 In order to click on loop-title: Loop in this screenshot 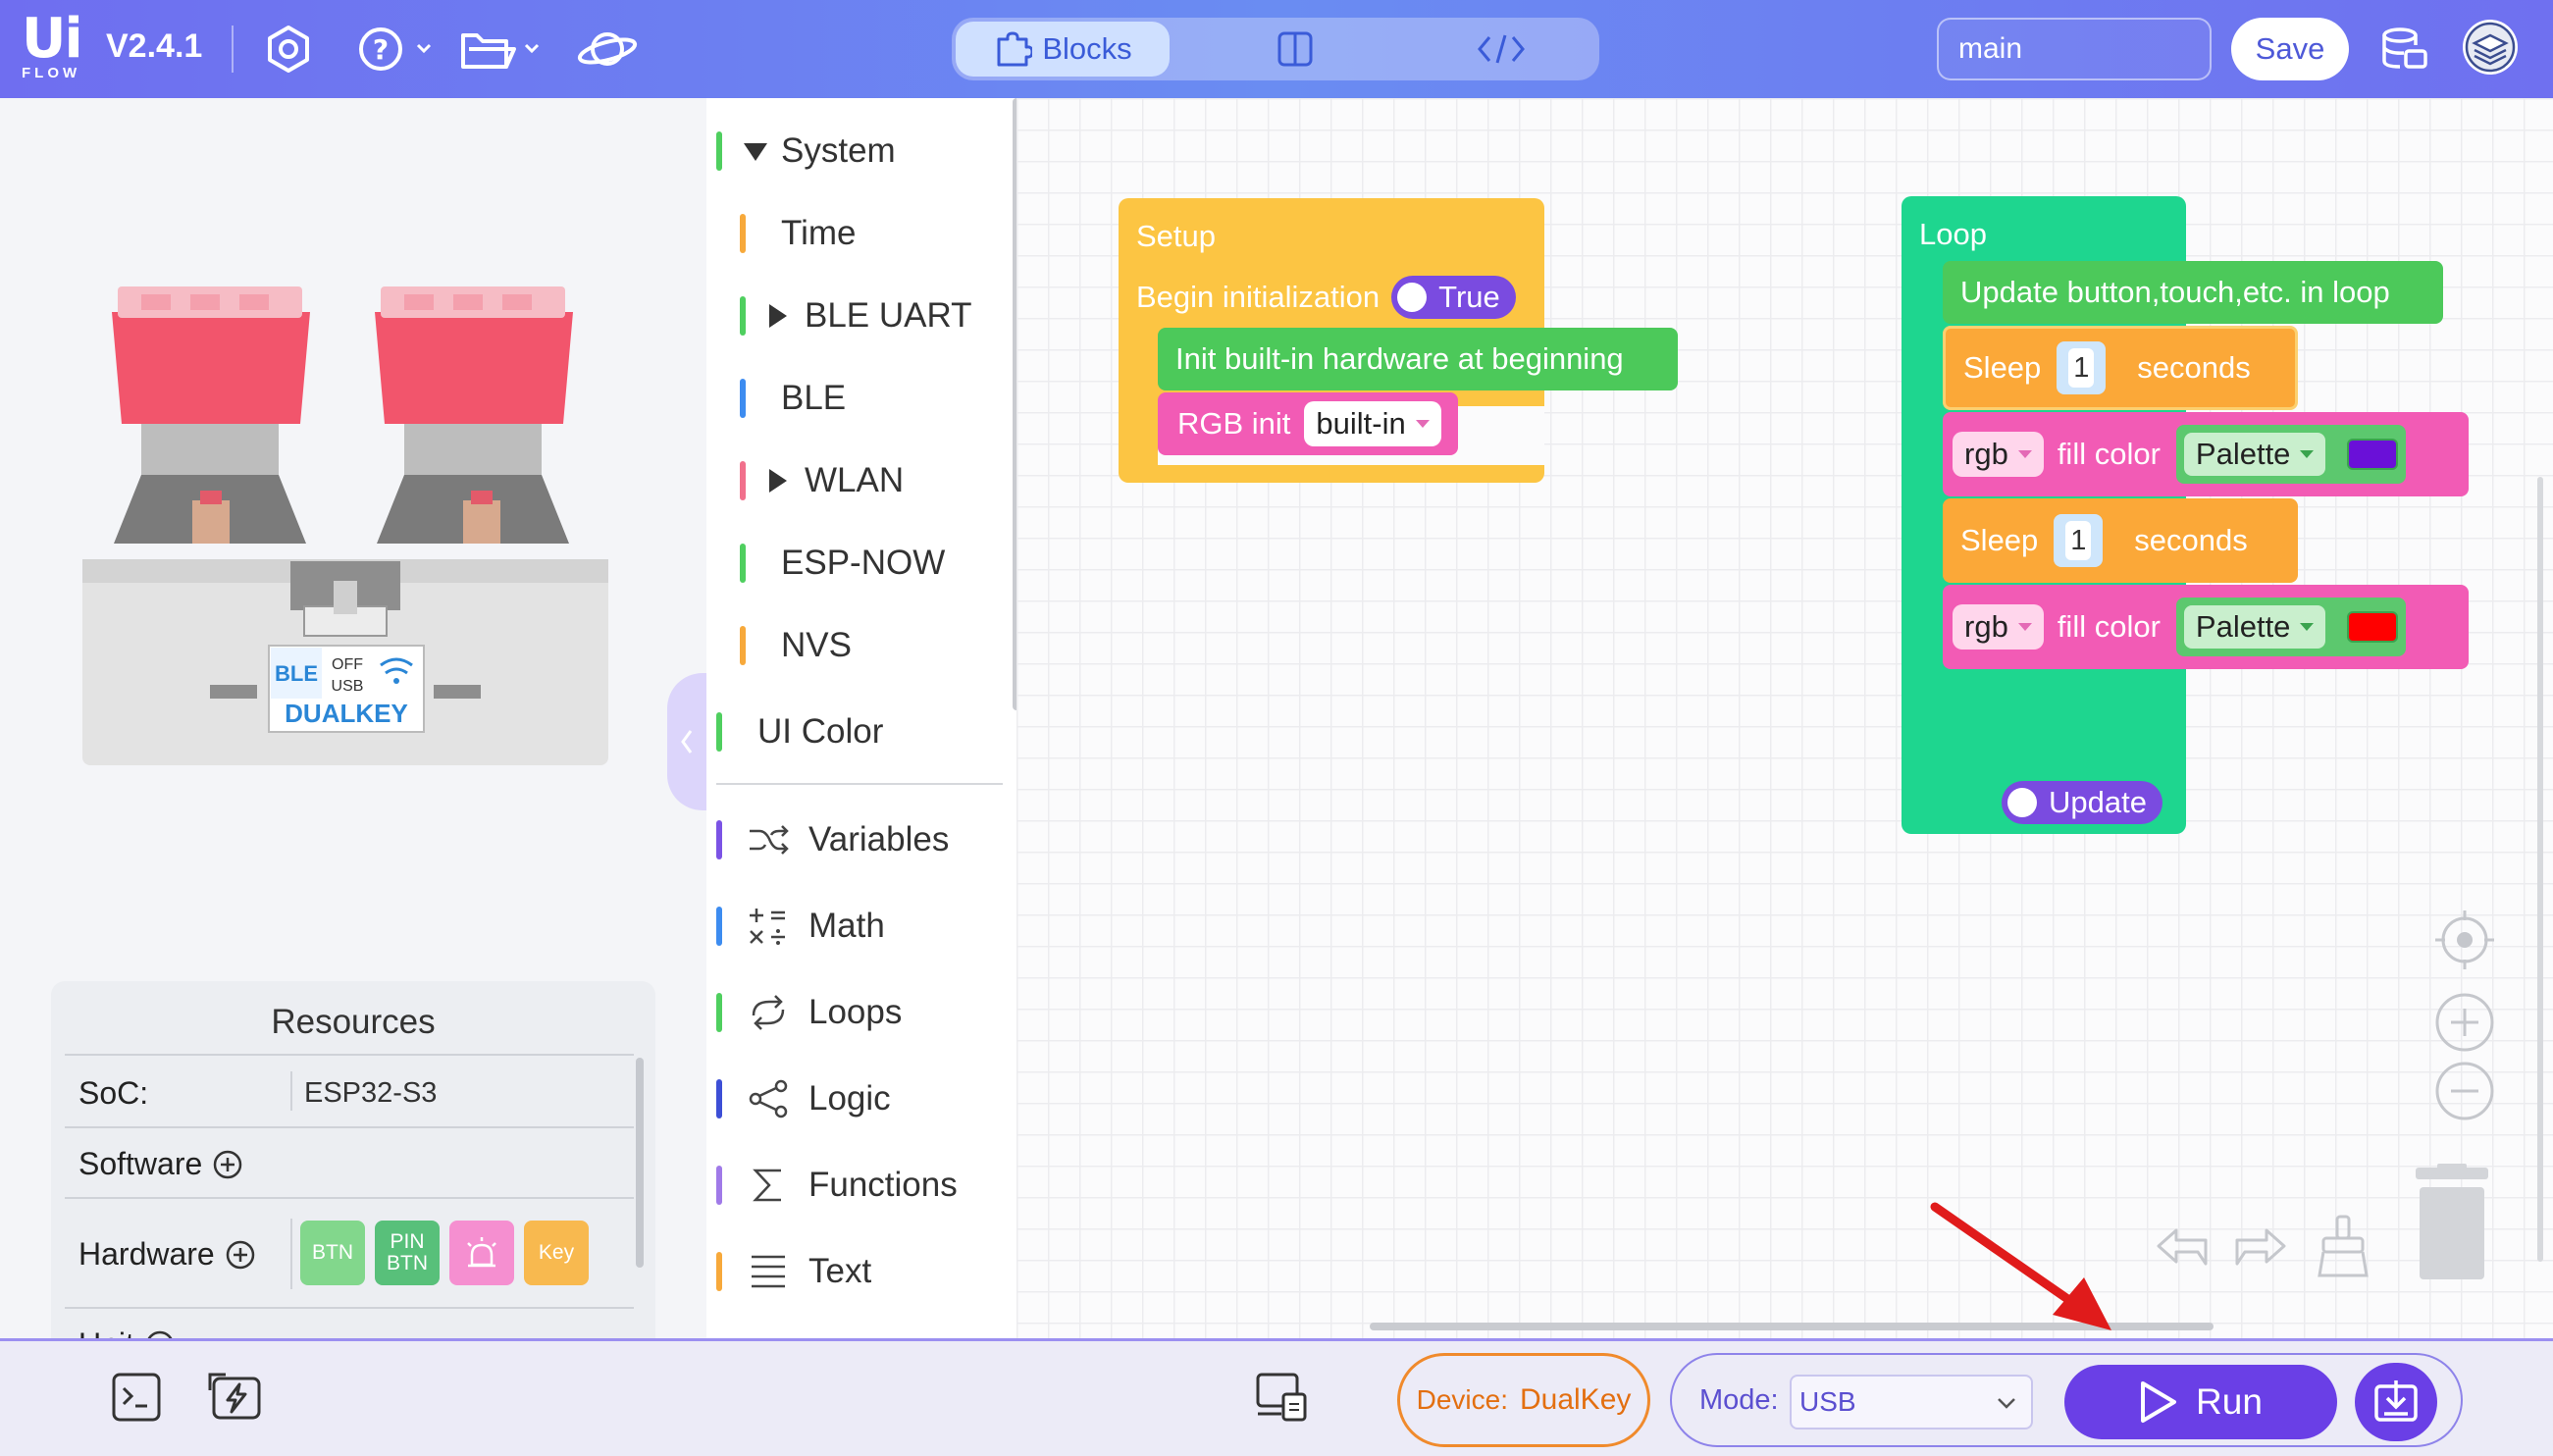, I will do `click(1953, 234)`.